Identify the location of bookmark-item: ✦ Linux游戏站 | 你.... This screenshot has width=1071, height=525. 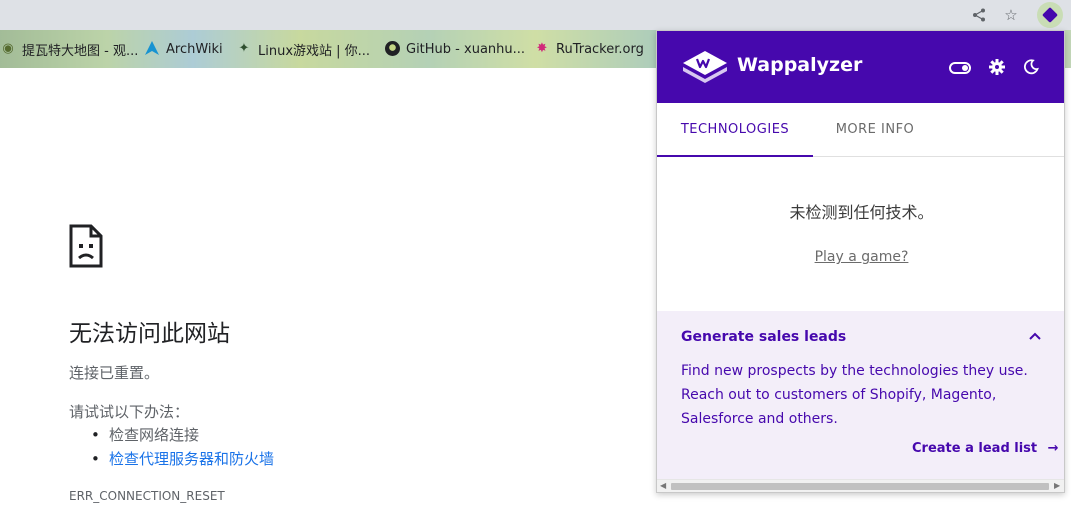
(303, 49).